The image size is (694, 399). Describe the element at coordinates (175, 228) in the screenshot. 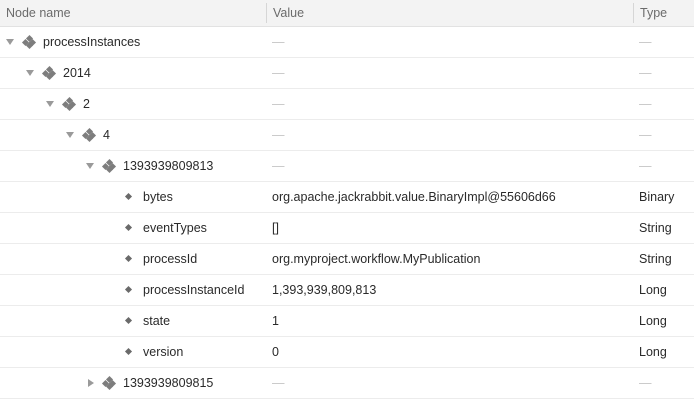

I see `property-name: eventTypes` at that location.